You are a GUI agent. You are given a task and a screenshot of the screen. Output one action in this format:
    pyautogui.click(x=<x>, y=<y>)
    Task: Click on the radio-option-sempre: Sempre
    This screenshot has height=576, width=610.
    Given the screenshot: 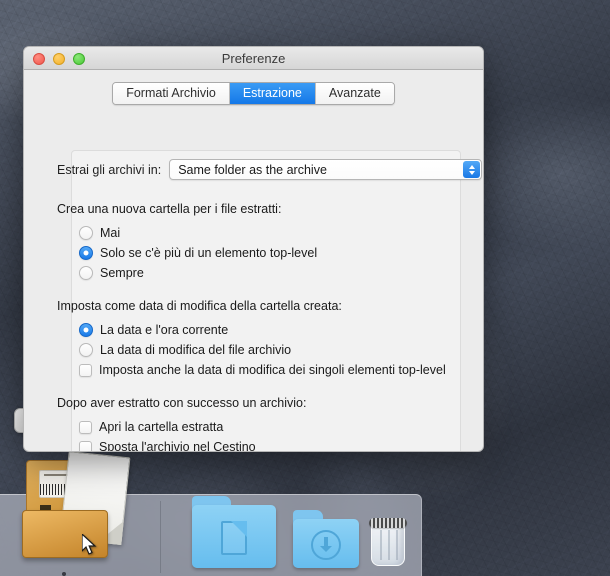 What is the action you would take?
    pyautogui.click(x=269, y=273)
    